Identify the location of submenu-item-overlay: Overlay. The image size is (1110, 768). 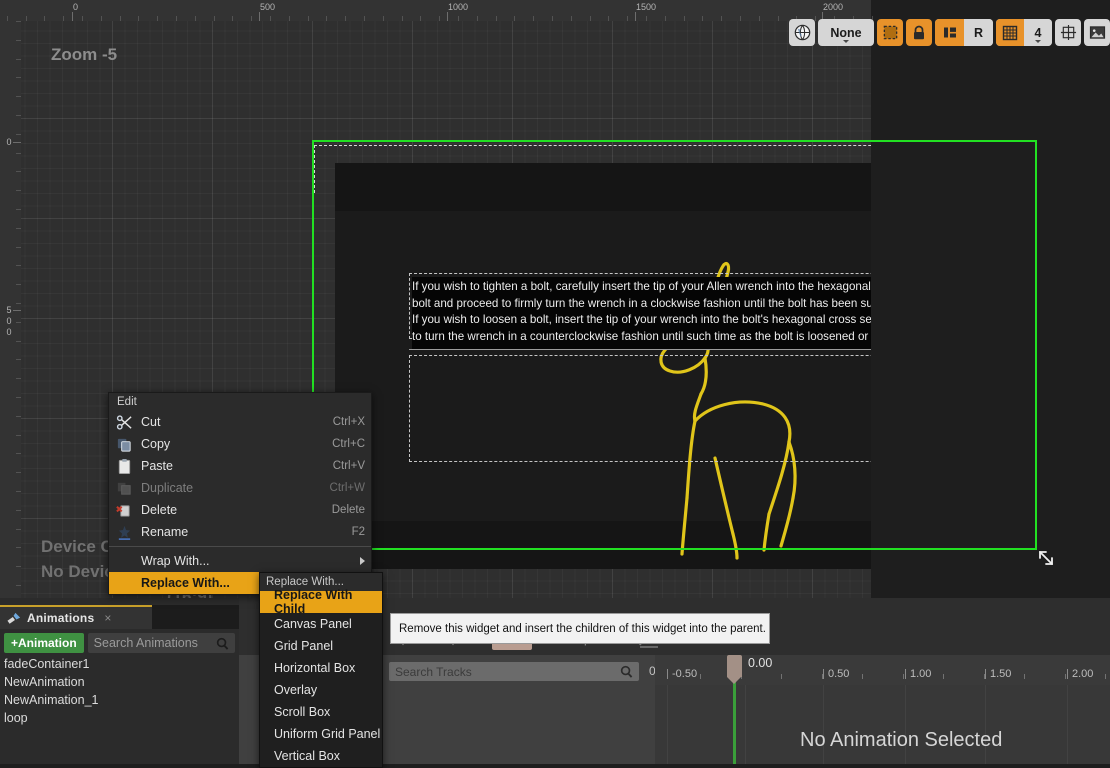
(321, 690).